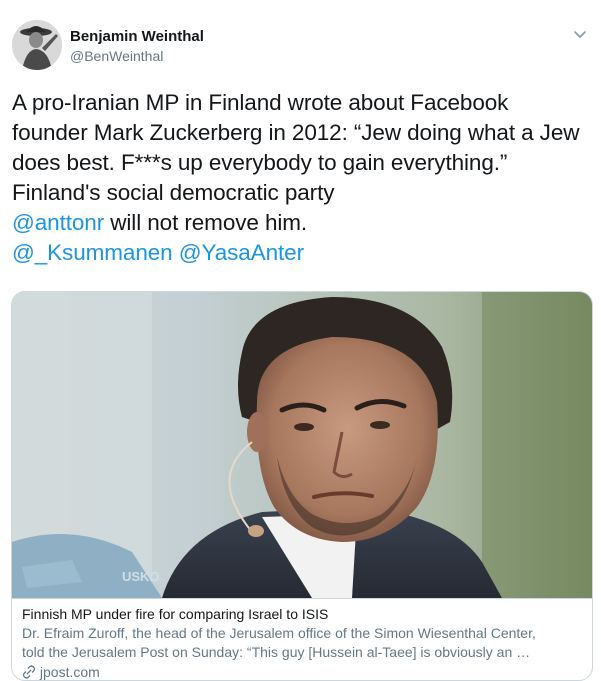 This screenshot has height=681, width=601. Describe the element at coordinates (206, 222) in the screenshot. I see `tweet-text-fragment: will not remove him.` at that location.